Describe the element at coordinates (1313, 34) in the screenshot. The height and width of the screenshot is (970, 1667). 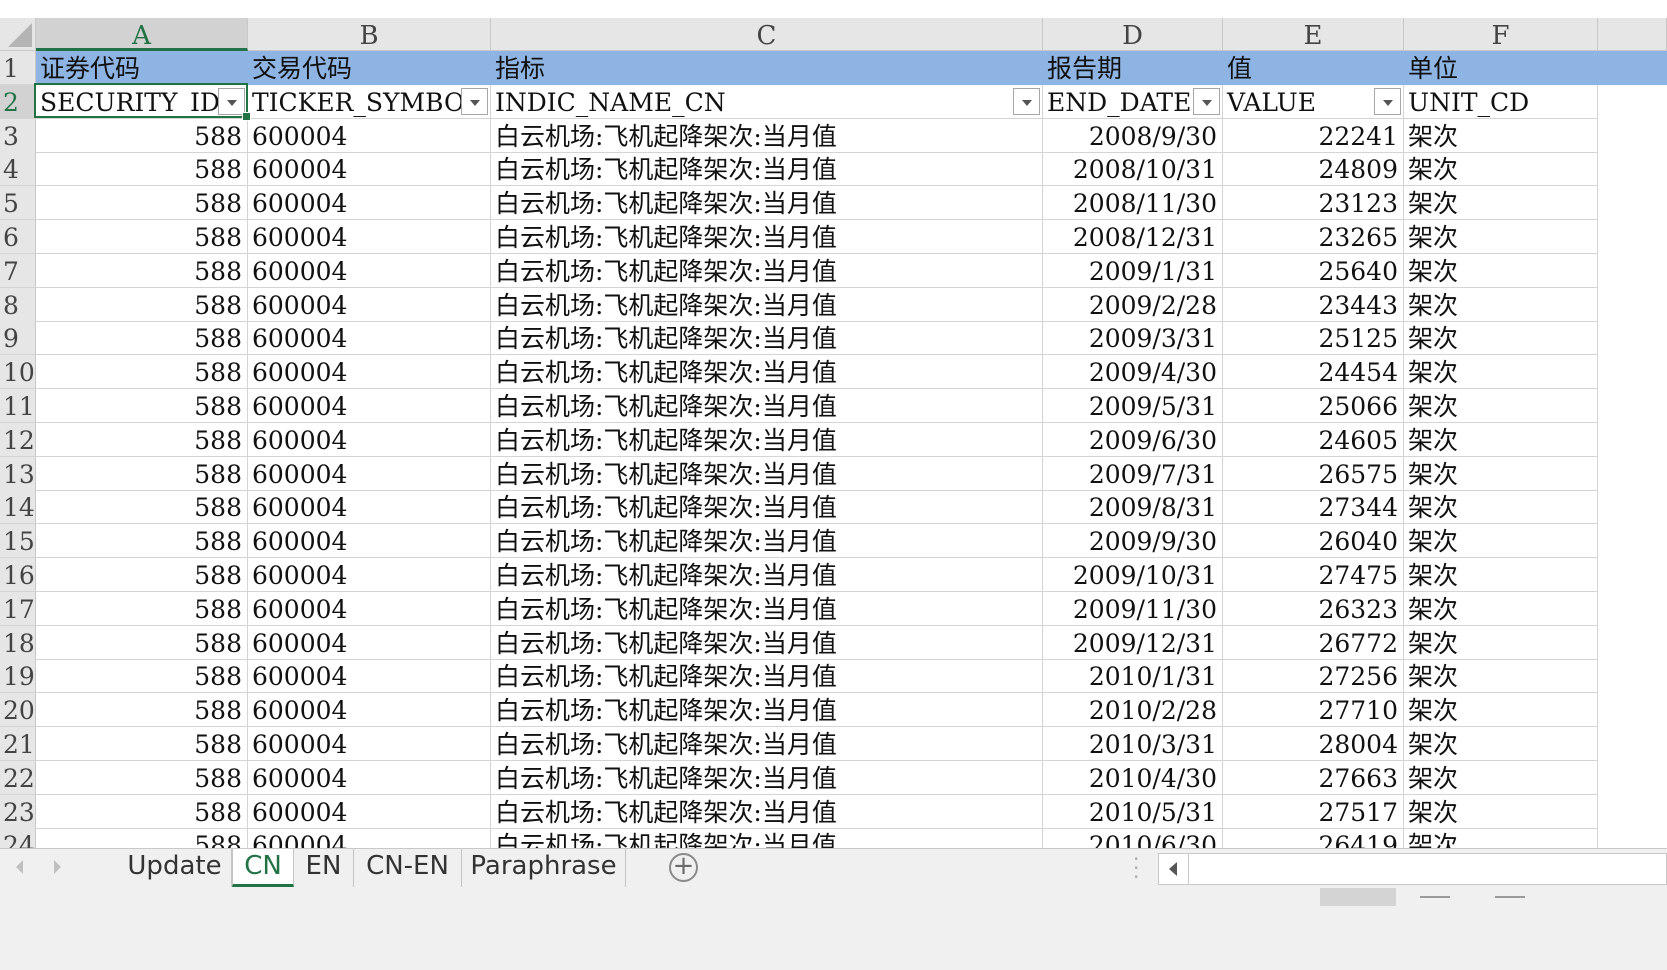
I see `column-header-e: E` at that location.